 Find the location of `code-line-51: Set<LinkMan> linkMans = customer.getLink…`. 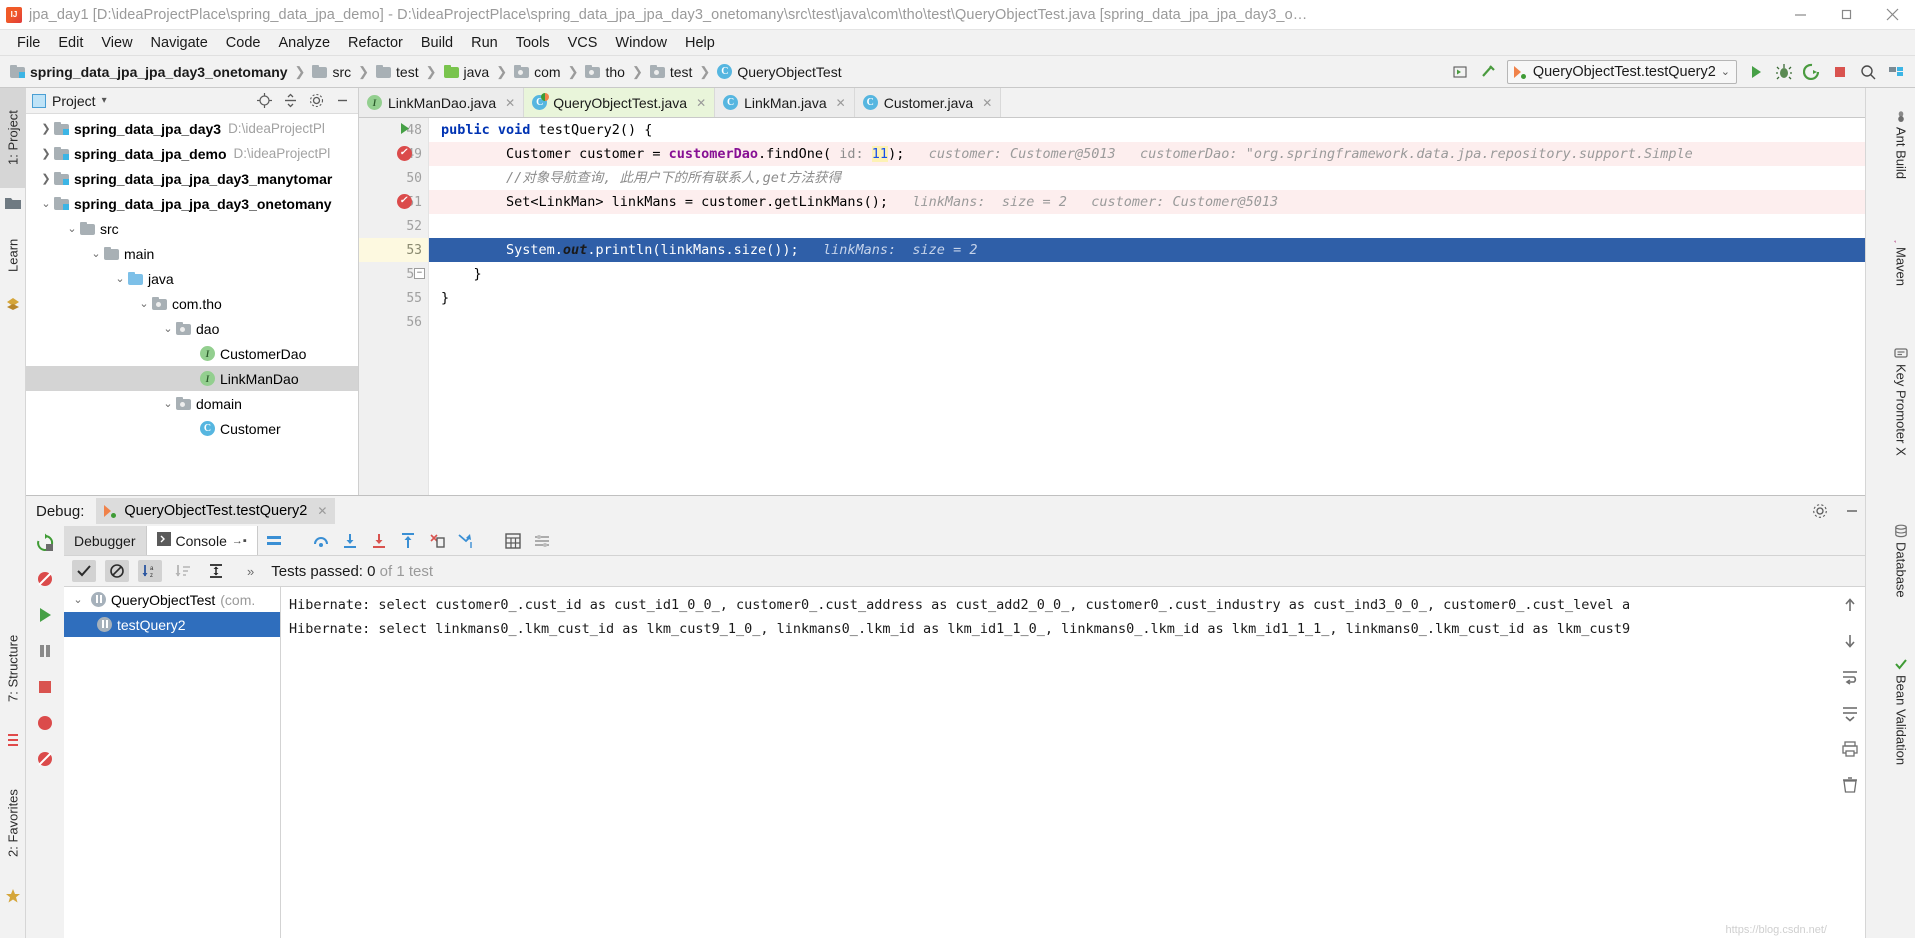

code-line-51: Set<LinkMan> linkMans = customer.getLink… is located at coordinates (1158, 202).